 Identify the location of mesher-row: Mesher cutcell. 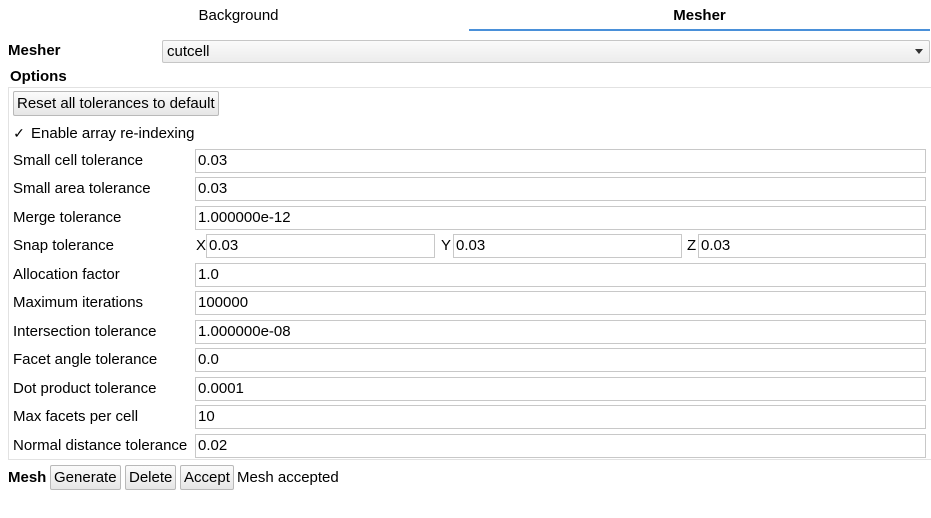
(469, 52).